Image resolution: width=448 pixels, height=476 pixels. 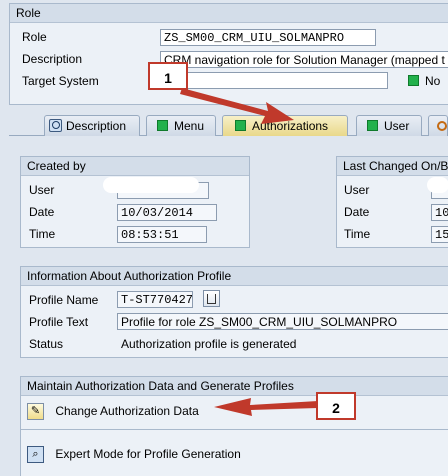 What do you see at coordinates (234, 276) in the screenshot?
I see `auth-profile-header: Information About Authorization Profile` at bounding box center [234, 276].